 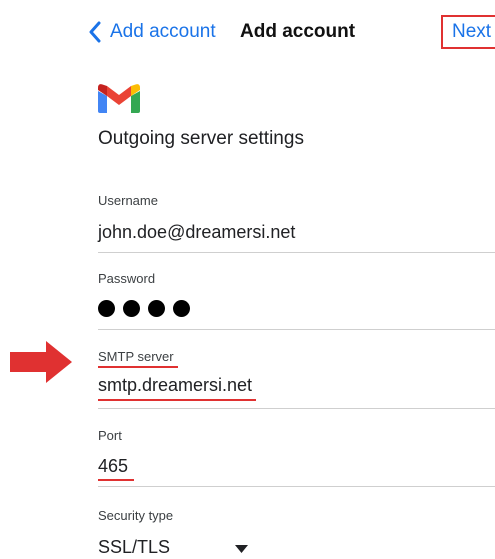 What do you see at coordinates (136, 356) in the screenshot?
I see `smtp-server-label: SMTP server` at bounding box center [136, 356].